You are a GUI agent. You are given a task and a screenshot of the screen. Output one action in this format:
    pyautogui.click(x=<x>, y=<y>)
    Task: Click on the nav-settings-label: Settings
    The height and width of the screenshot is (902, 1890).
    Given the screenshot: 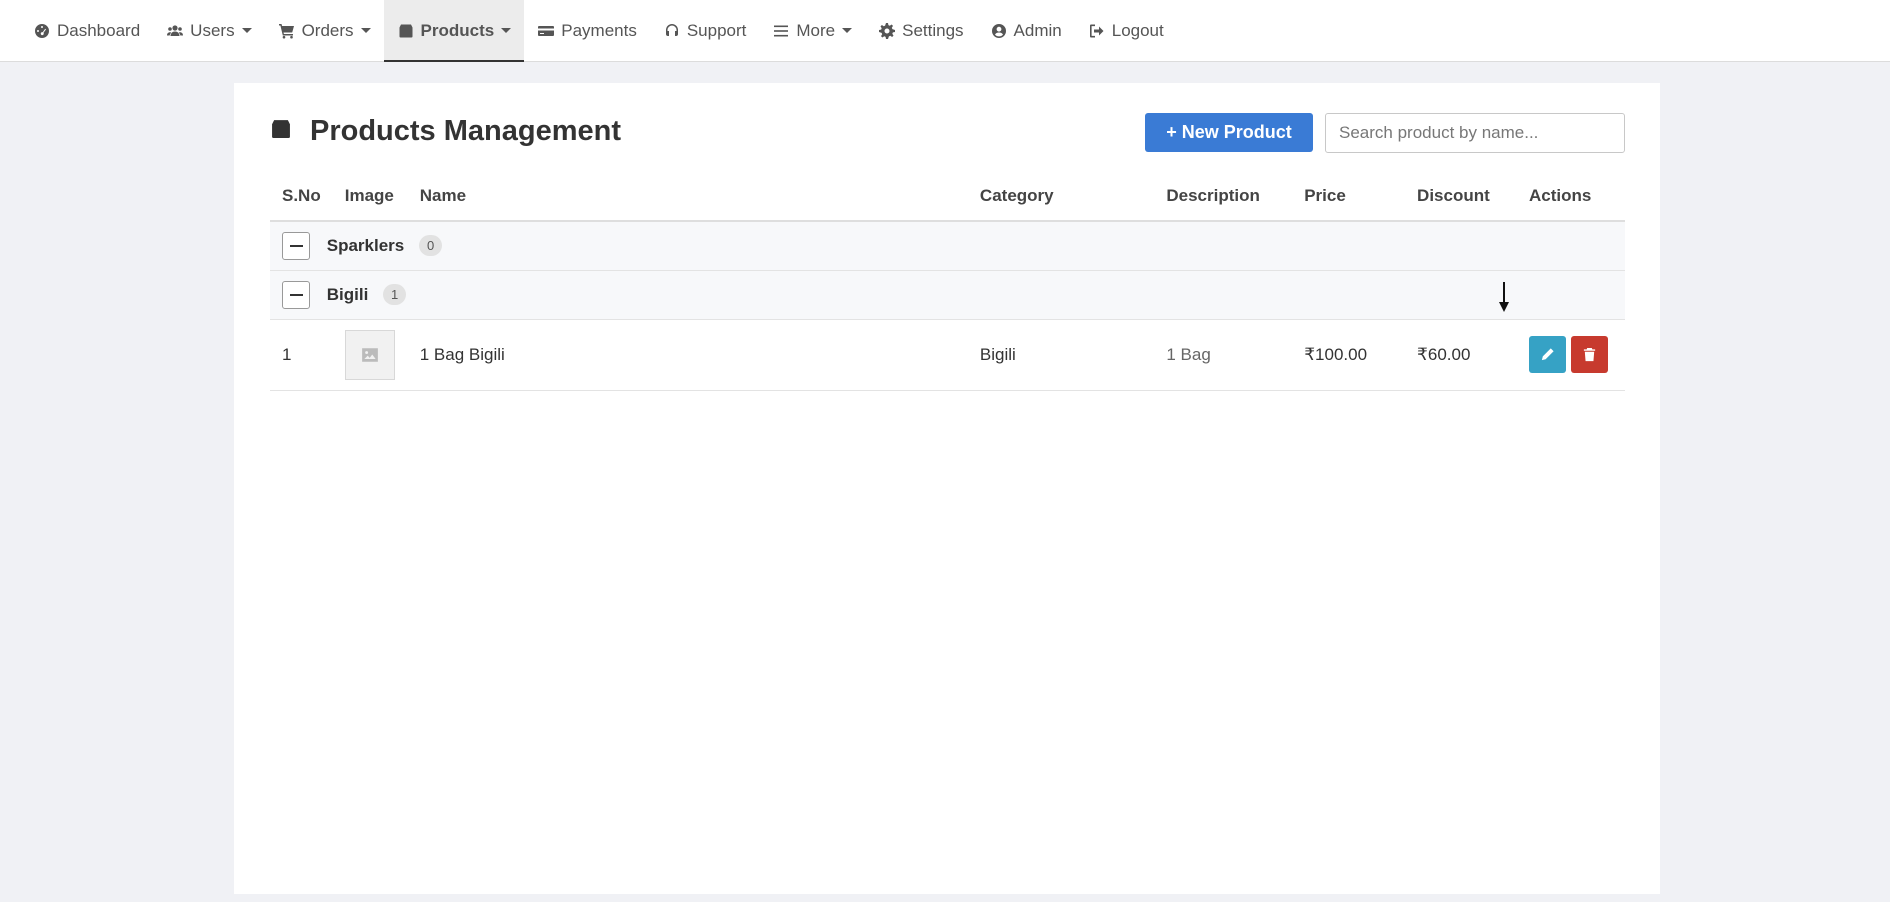 What is the action you would take?
    pyautogui.click(x=933, y=30)
    